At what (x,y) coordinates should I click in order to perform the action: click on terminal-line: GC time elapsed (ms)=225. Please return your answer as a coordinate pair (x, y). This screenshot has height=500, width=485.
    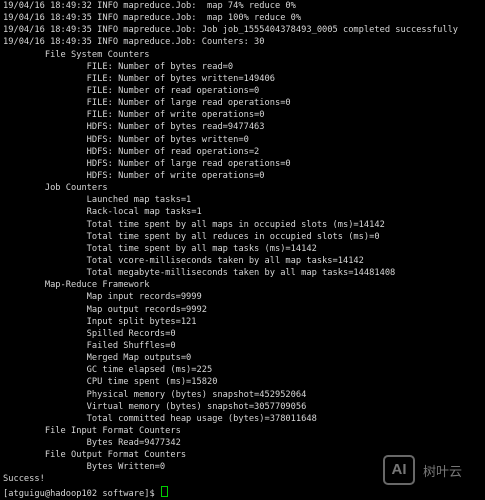
    Looking at the image, I should click on (108, 370).